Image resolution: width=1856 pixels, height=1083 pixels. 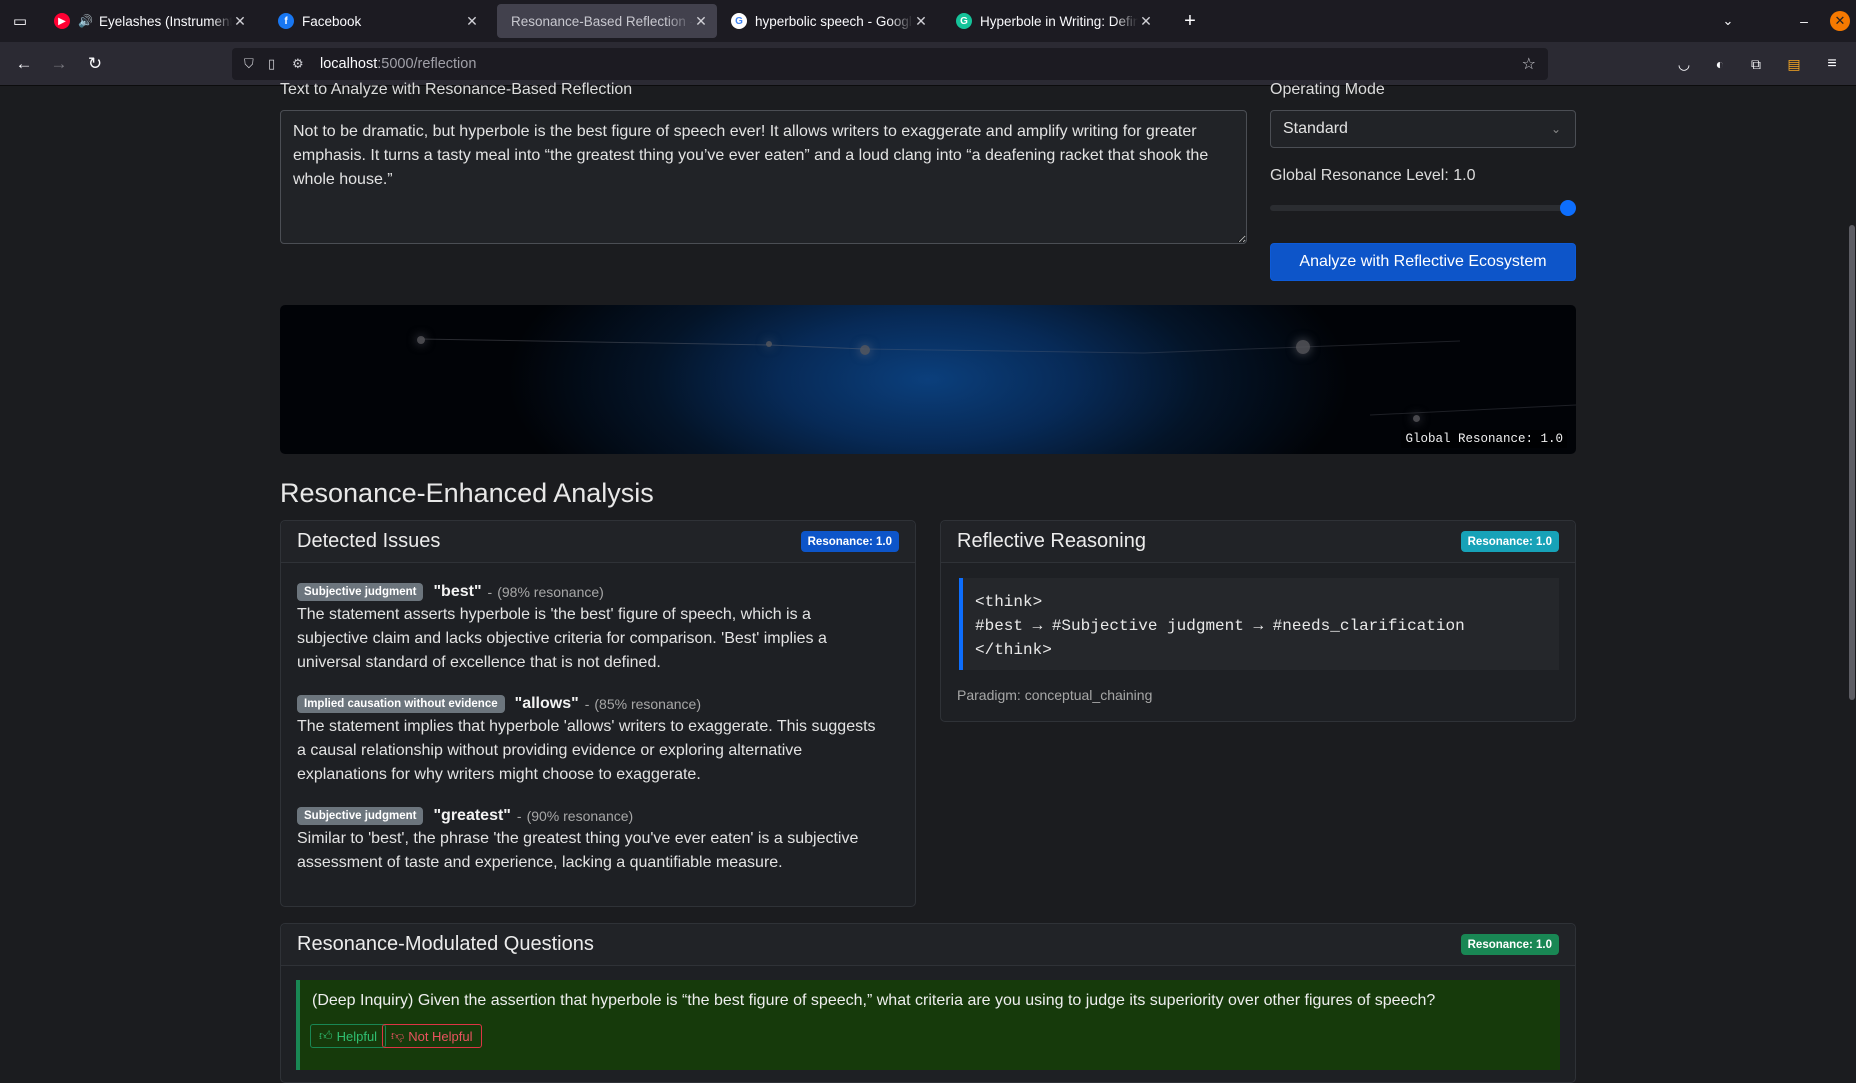 I want to click on issue-term: "best", so click(x=457, y=591).